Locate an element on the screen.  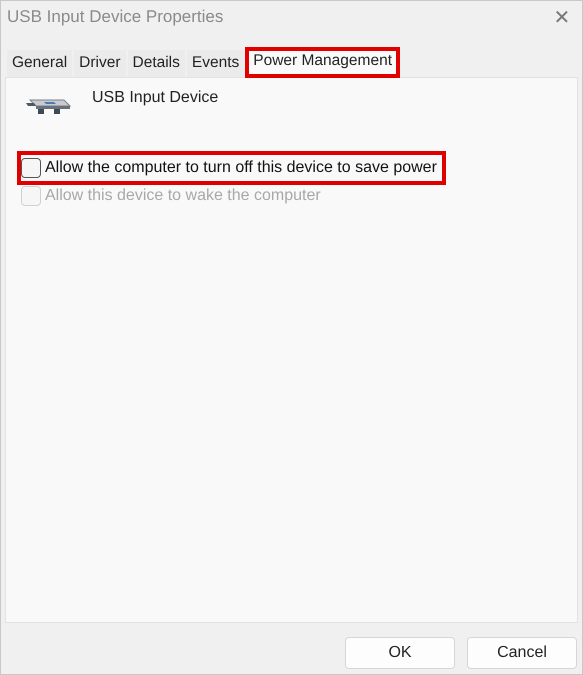
dialog-button: OK is located at coordinates (400, 653).